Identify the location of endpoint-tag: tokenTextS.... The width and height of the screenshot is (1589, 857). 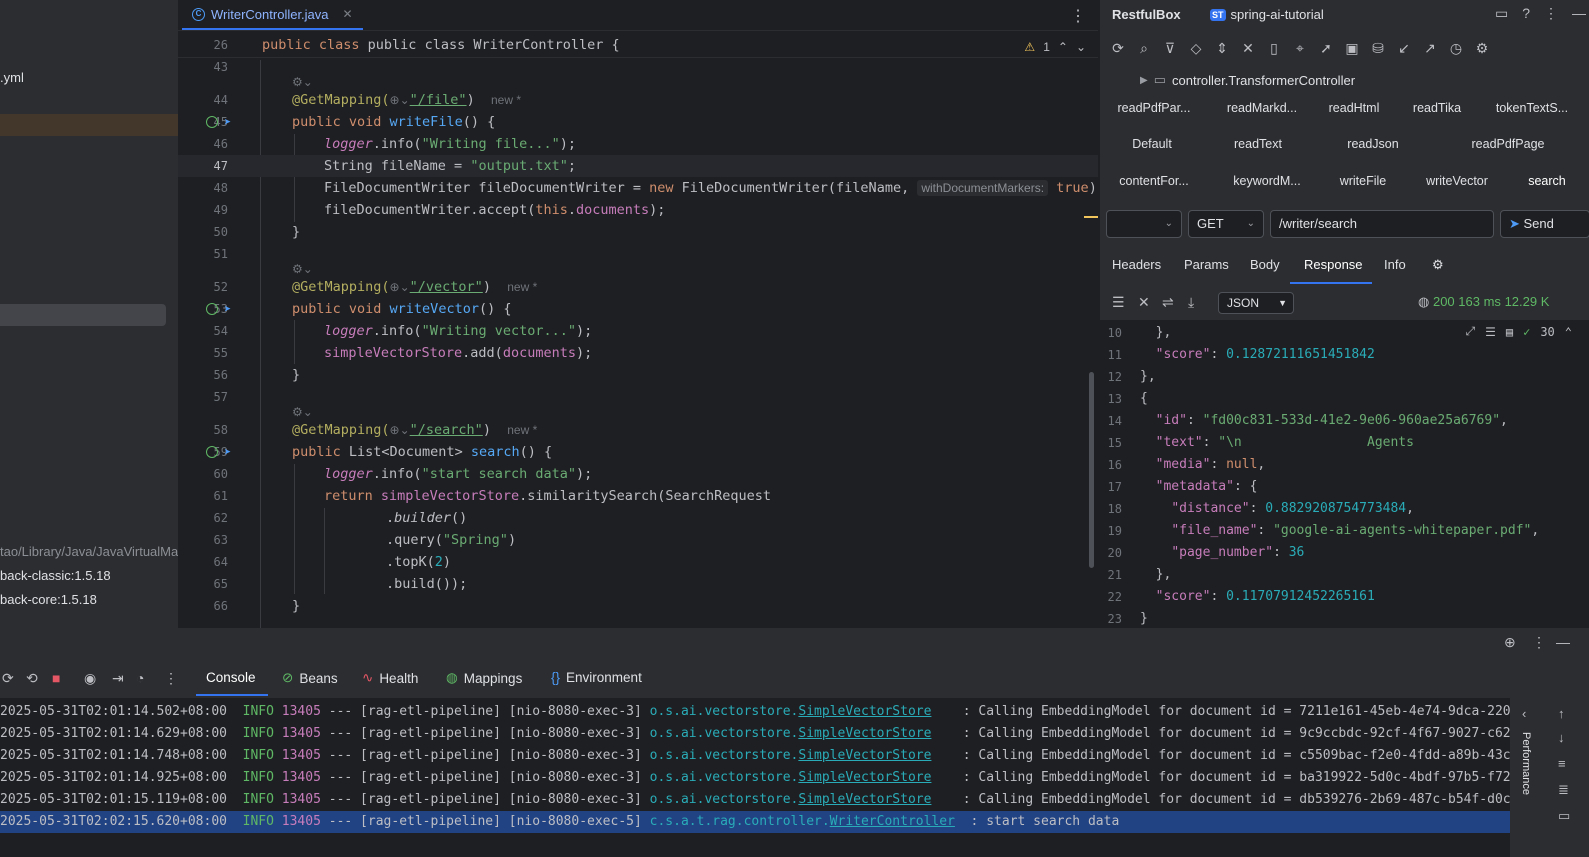
(1532, 108).